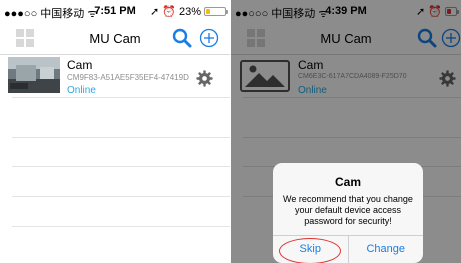  What do you see at coordinates (204, 78) in the screenshot?
I see `gear-icon` at bounding box center [204, 78].